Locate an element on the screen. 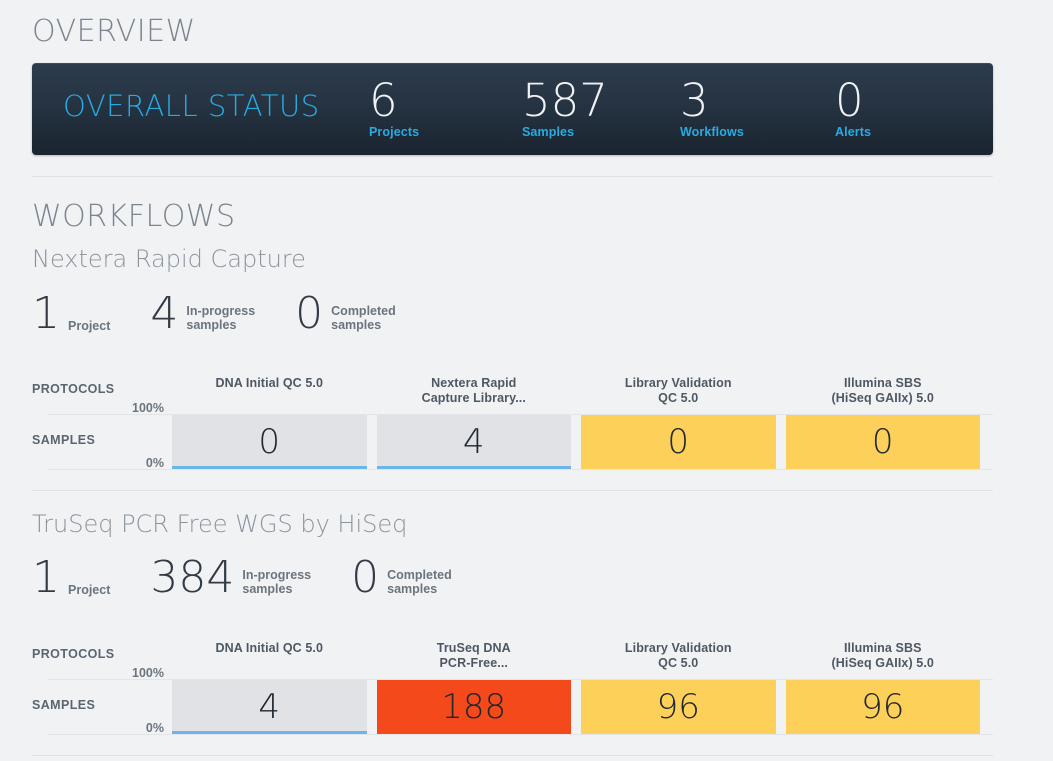 This screenshot has width=1053, height=761. protocol-bar-1-3-fill: 96 is located at coordinates (882, 707).